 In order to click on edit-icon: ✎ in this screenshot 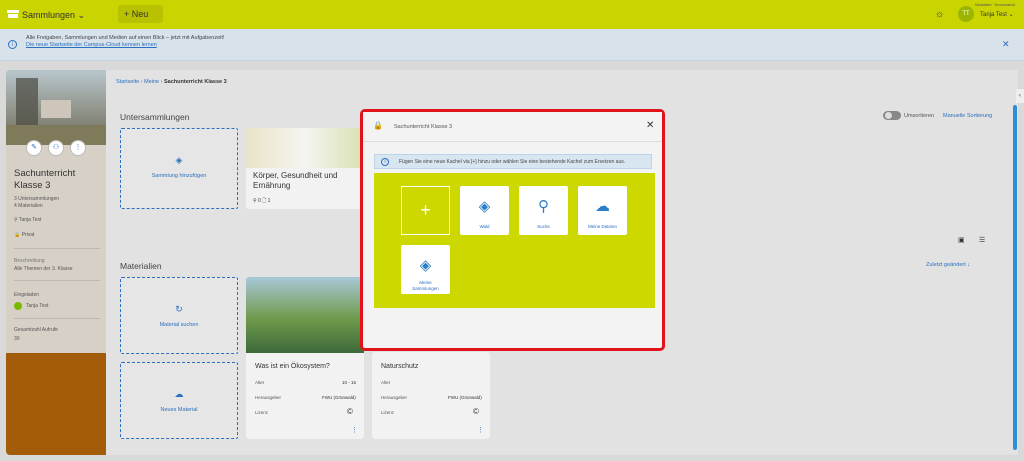, I will do `click(34, 148)`.